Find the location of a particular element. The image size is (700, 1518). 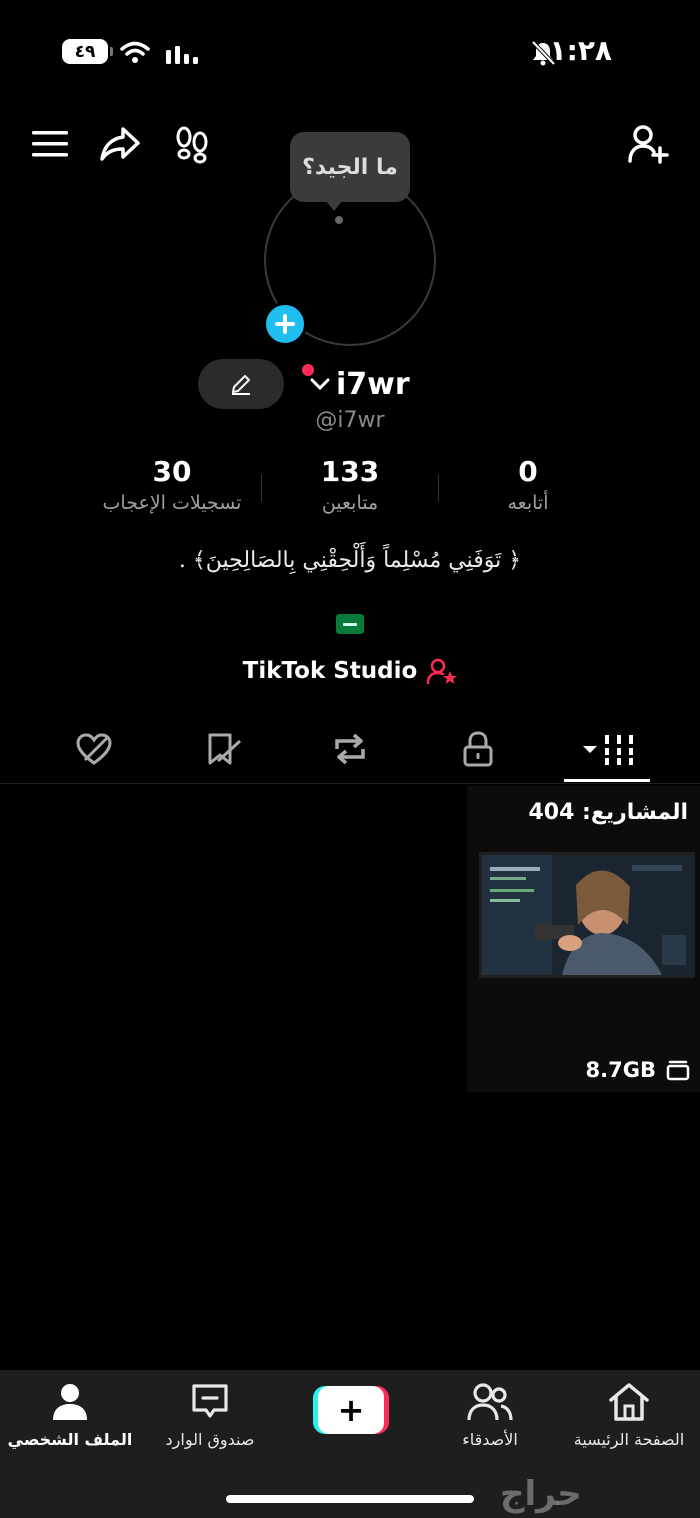

repost-icon is located at coordinates (350, 749).